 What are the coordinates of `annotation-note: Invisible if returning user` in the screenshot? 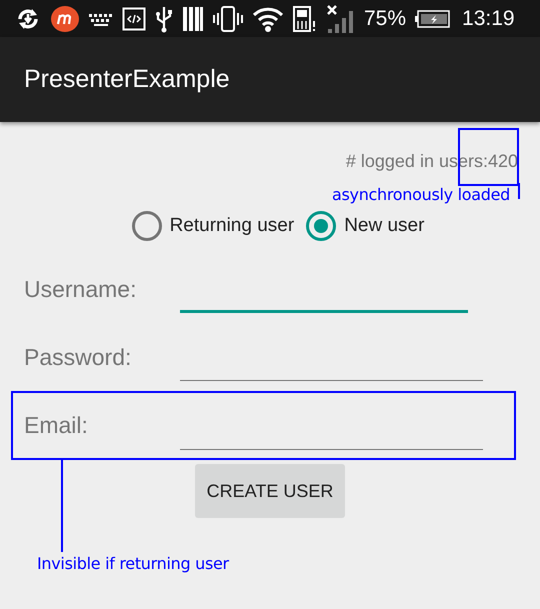 It's located at (133, 564).